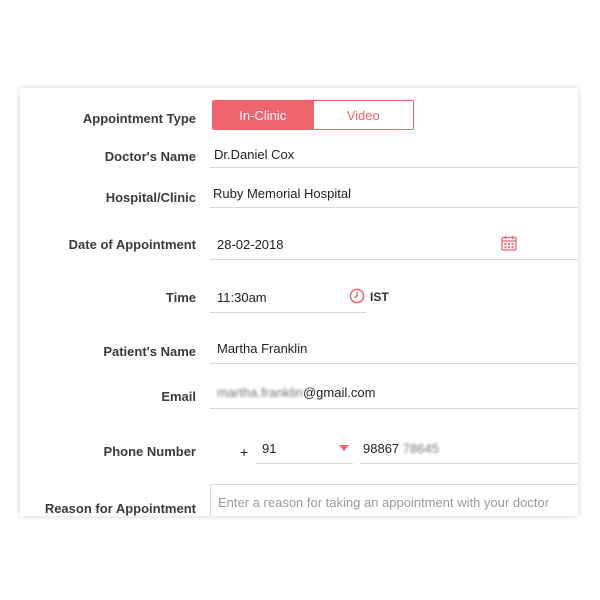 This screenshot has width=600, height=600. What do you see at coordinates (132, 244) in the screenshot?
I see `date-label: Date of Appointment` at bounding box center [132, 244].